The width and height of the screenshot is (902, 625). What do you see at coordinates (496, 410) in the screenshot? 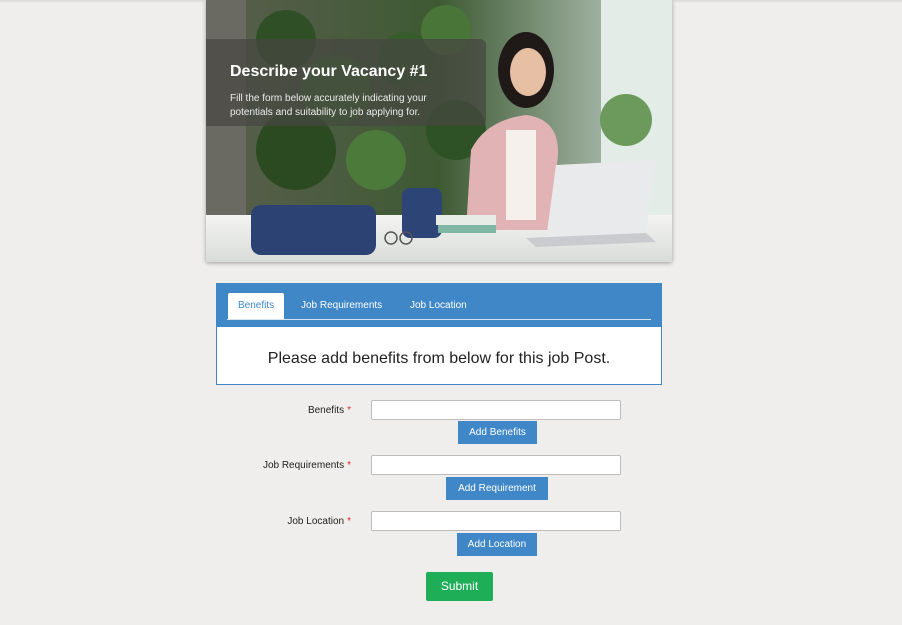
I see `benefits-input` at bounding box center [496, 410].